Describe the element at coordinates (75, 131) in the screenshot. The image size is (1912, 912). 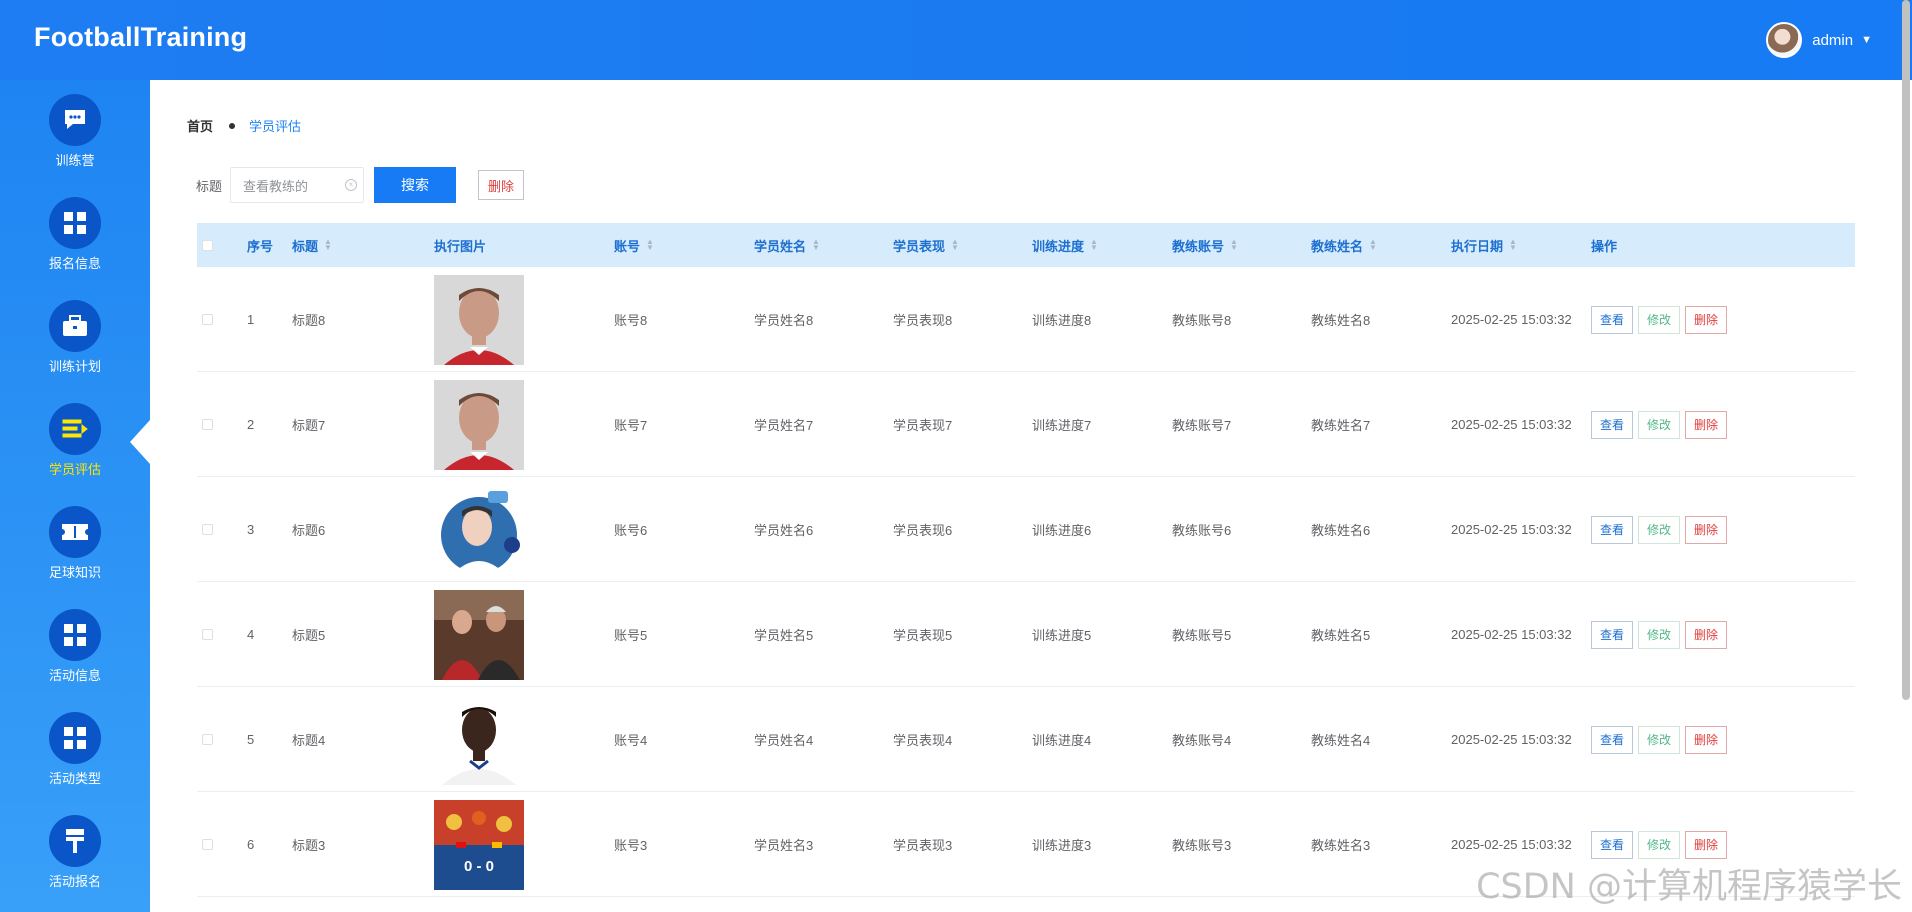
I see `sidebar-item-camp: 训练营` at that location.